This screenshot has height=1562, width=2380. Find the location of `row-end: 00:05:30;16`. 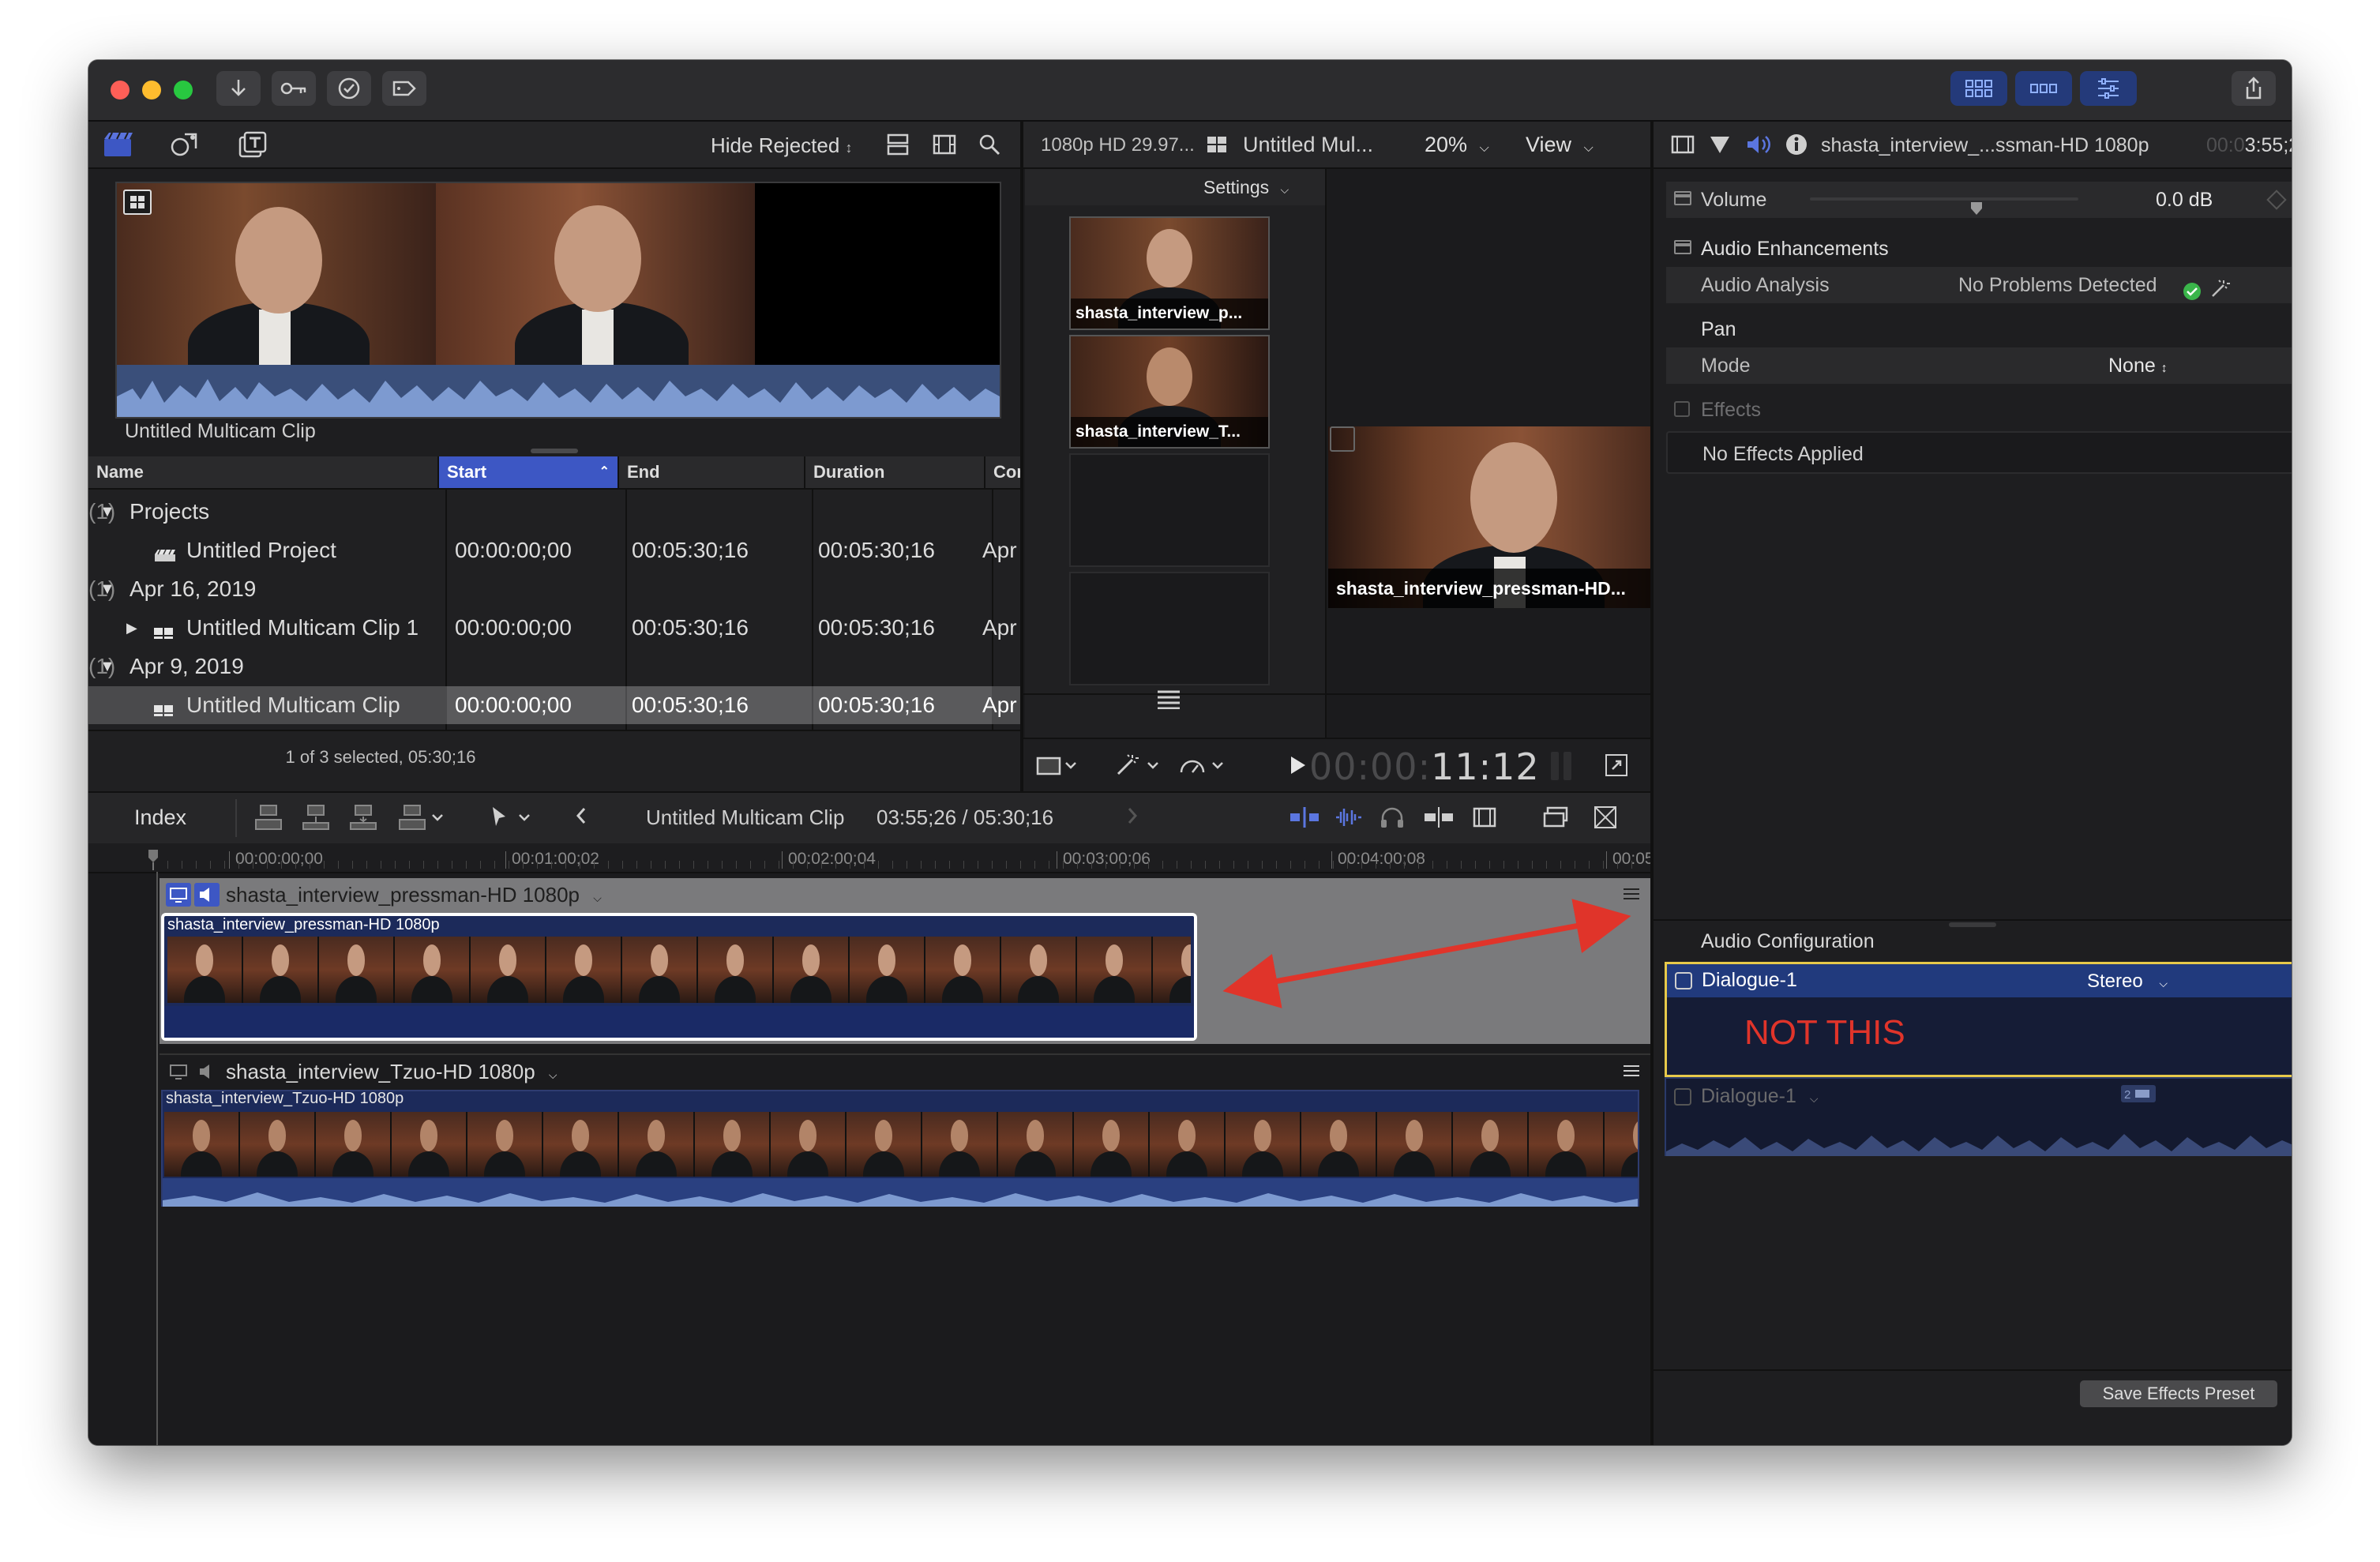

row-end: 00:05:30;16 is located at coordinates (690, 705).